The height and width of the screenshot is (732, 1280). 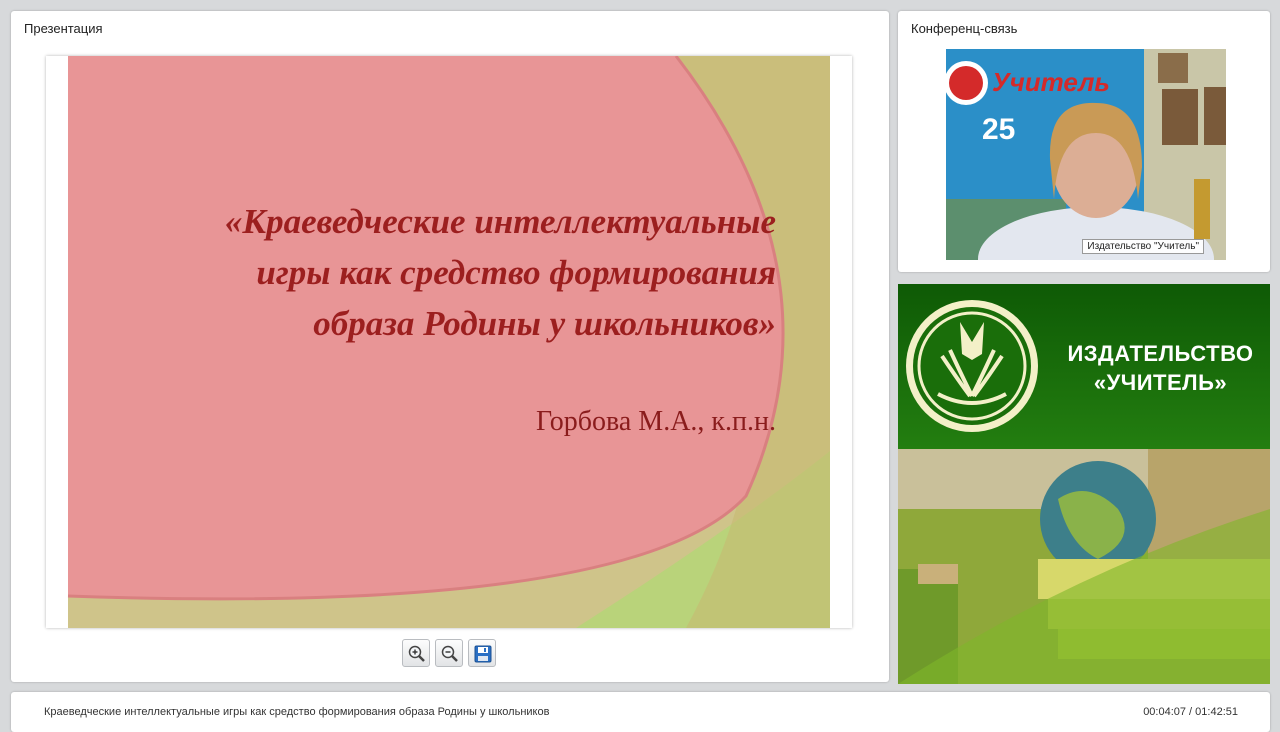 What do you see at coordinates (1084, 566) in the screenshot?
I see `banner-books-image` at bounding box center [1084, 566].